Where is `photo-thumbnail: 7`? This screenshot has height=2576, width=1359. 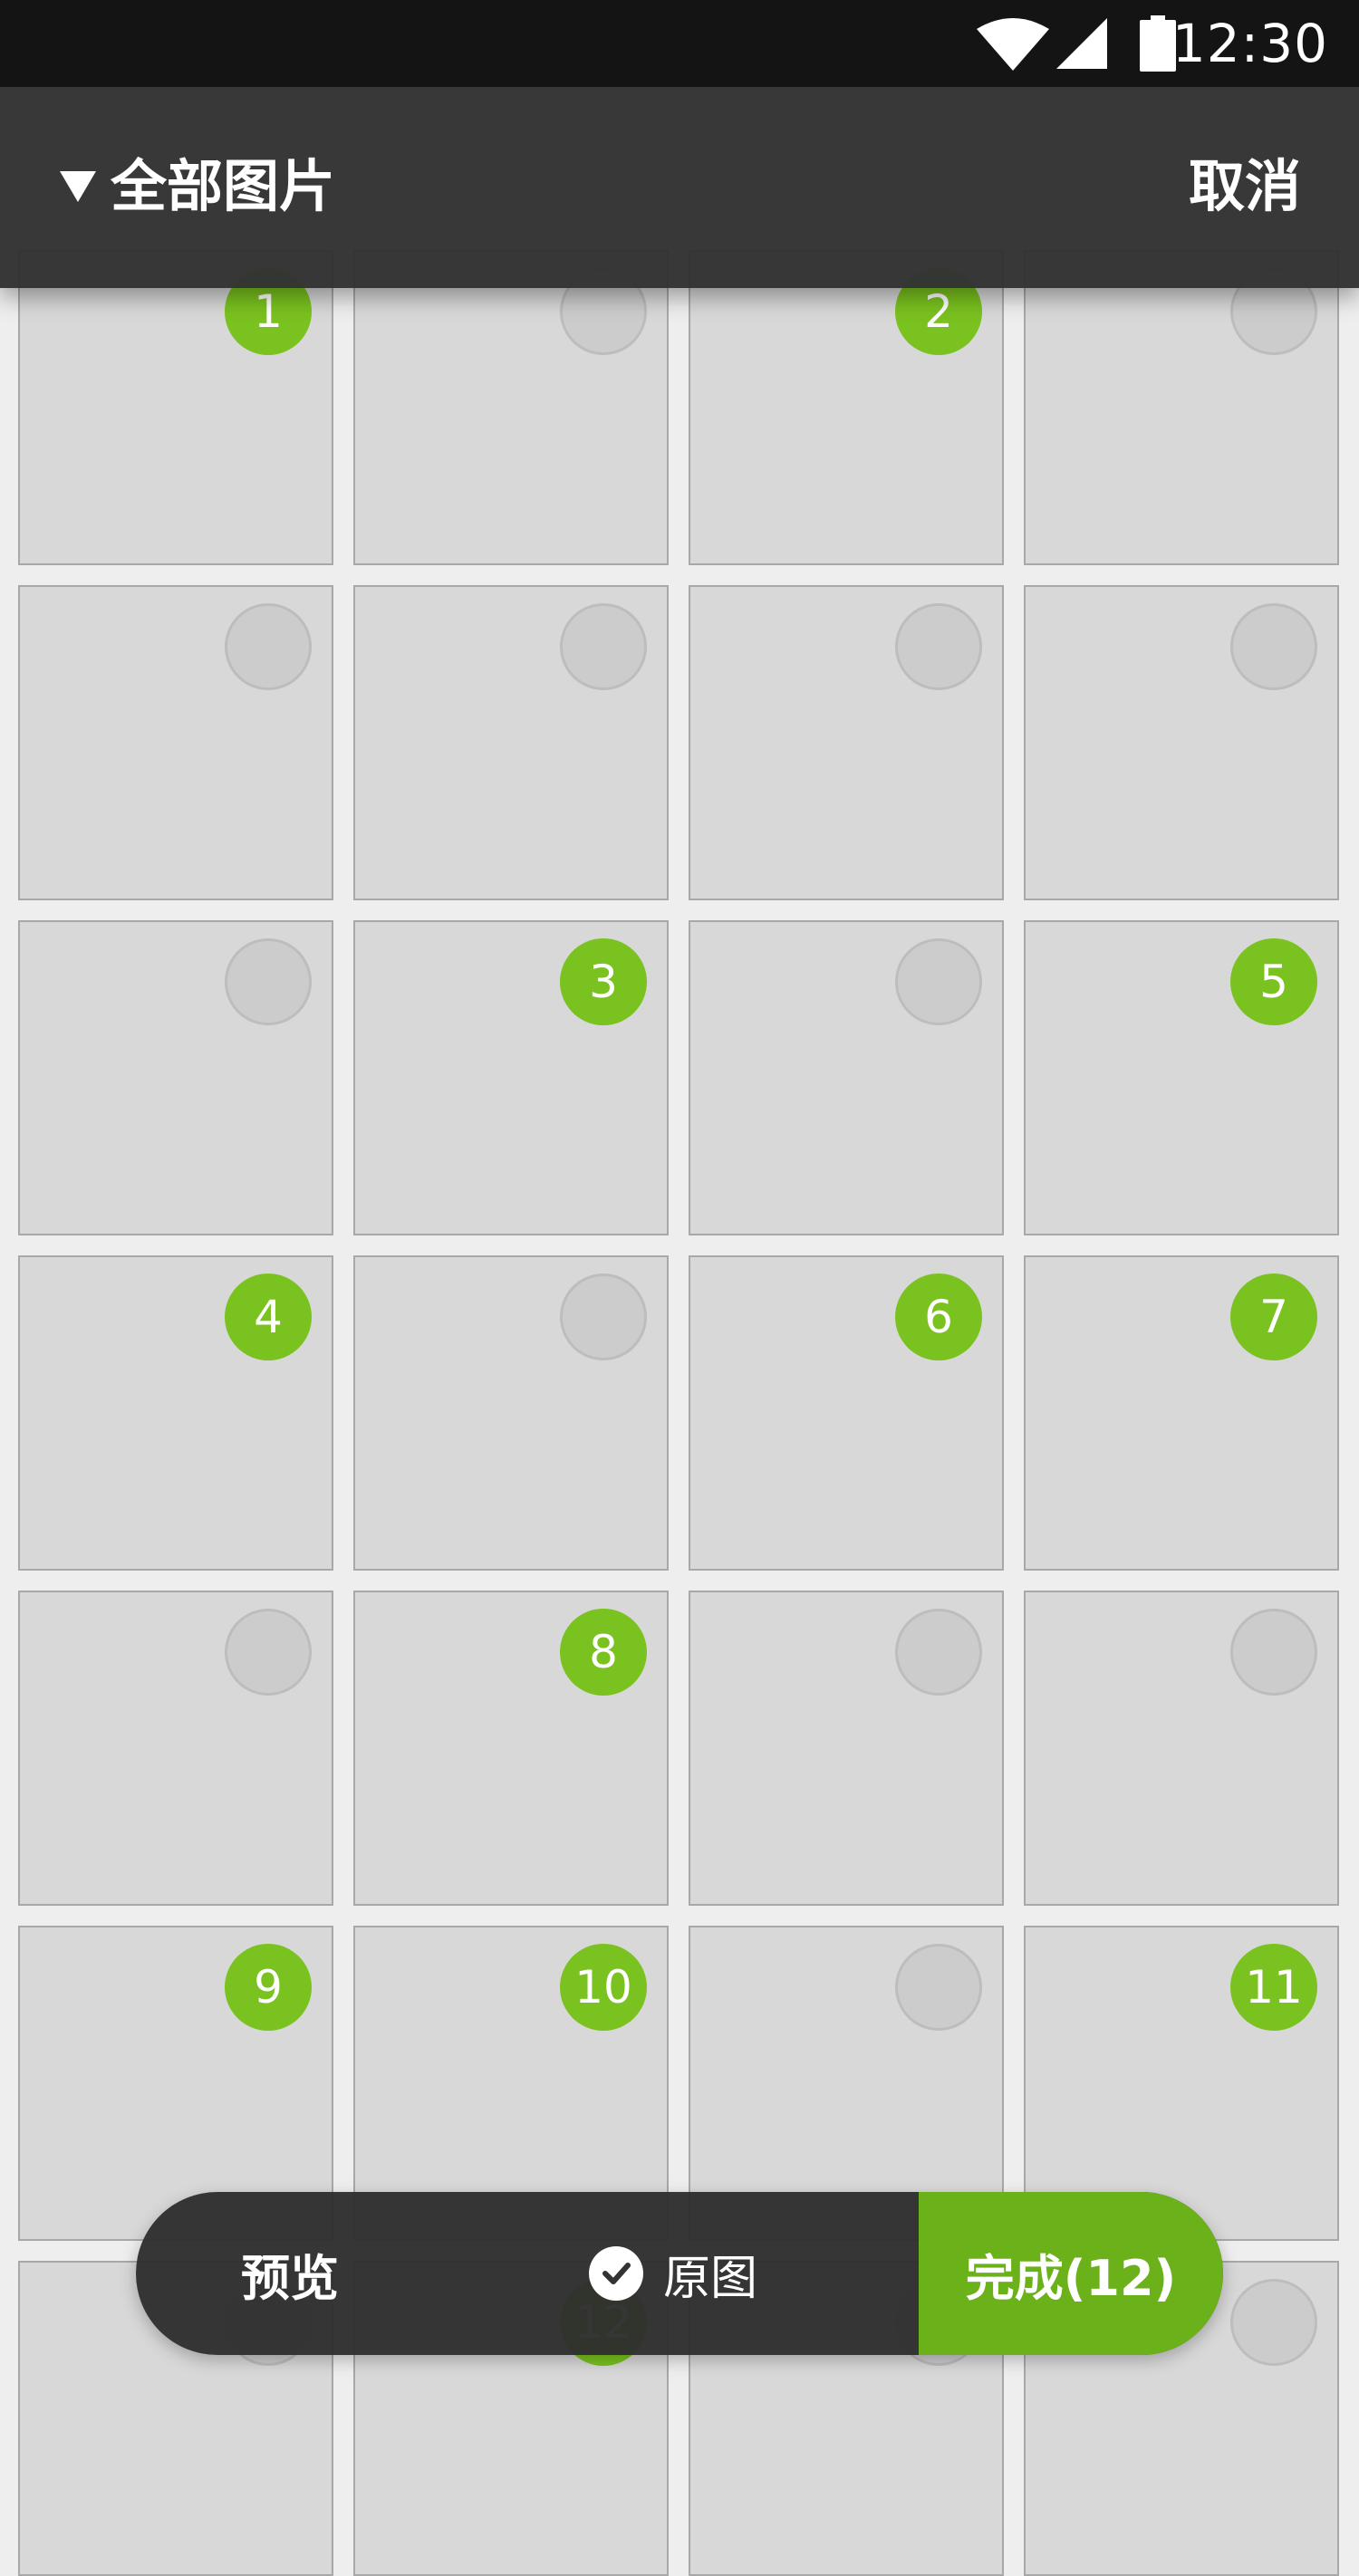 photo-thumbnail: 7 is located at coordinates (1182, 1413).